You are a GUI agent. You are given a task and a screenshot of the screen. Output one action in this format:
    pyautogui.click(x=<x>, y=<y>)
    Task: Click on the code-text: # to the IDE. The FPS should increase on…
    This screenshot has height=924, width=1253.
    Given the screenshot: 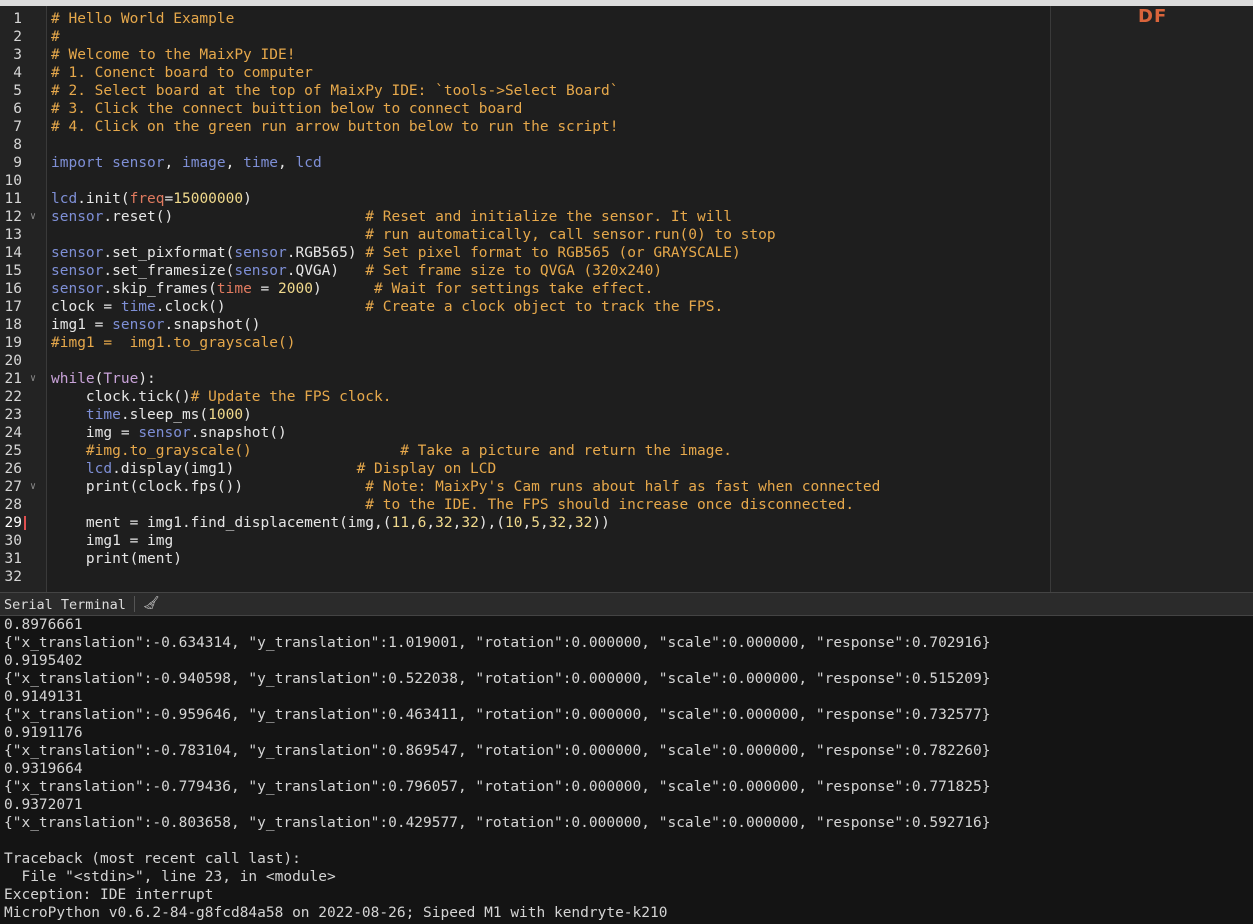 What is the action you would take?
    pyautogui.click(x=452, y=505)
    